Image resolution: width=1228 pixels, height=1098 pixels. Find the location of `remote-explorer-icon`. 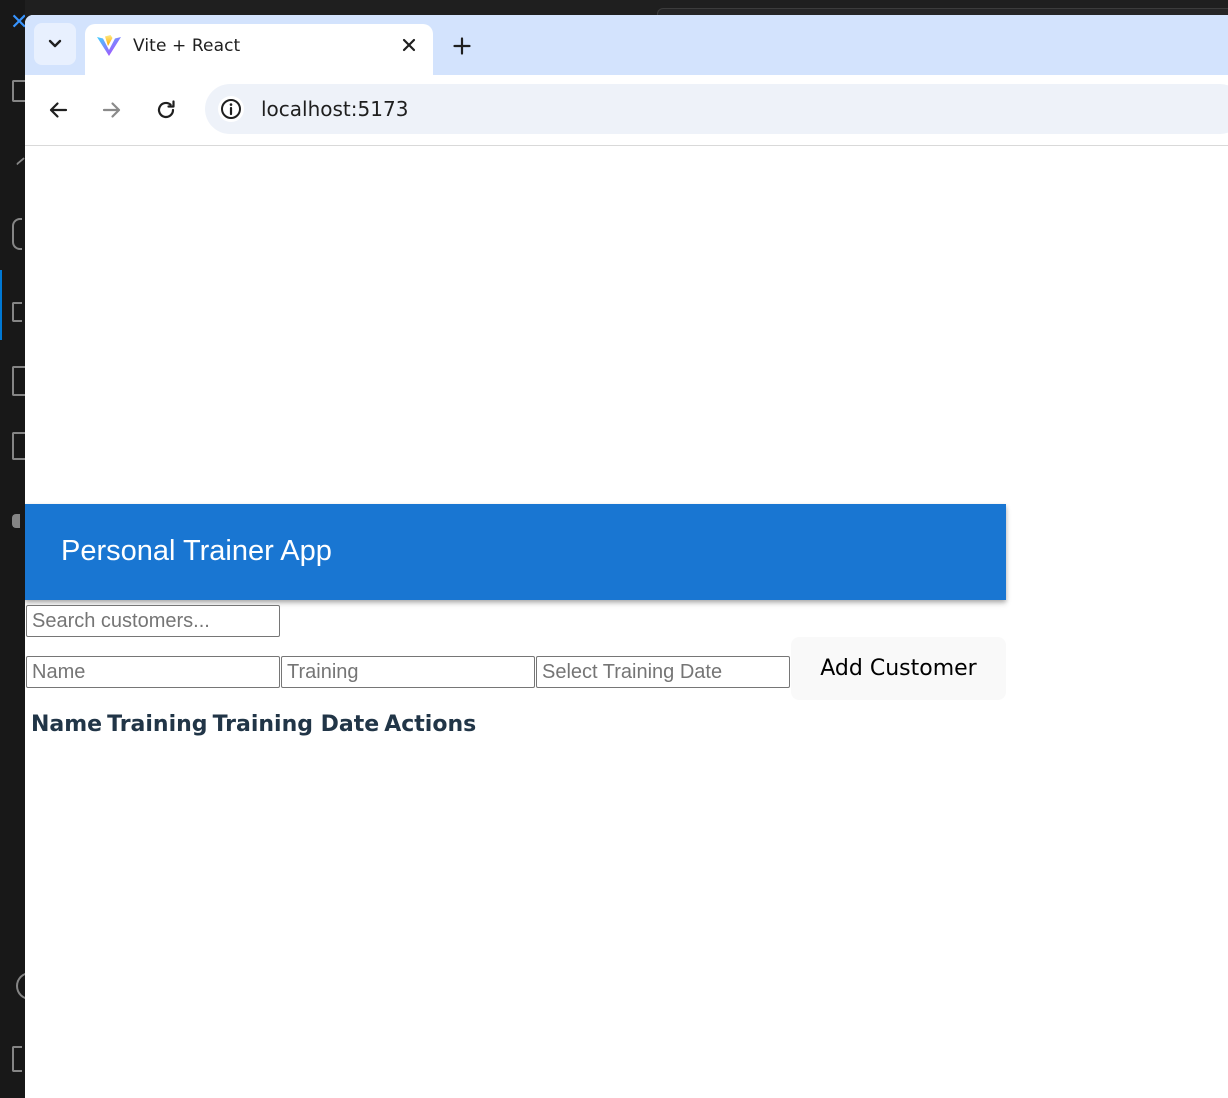

remote-explorer-icon is located at coordinates (19, 446).